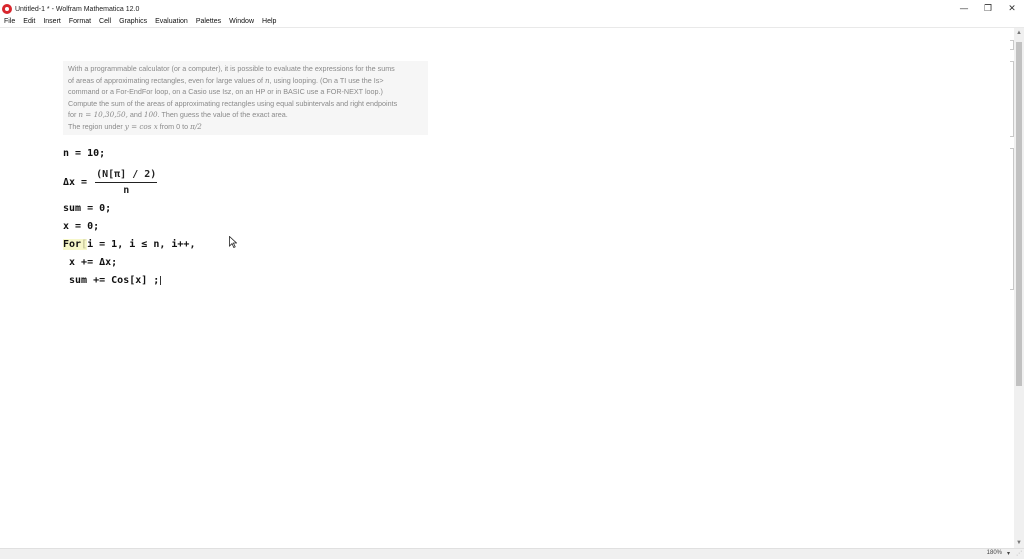  I want to click on menu-cell: Cell, so click(105, 21).